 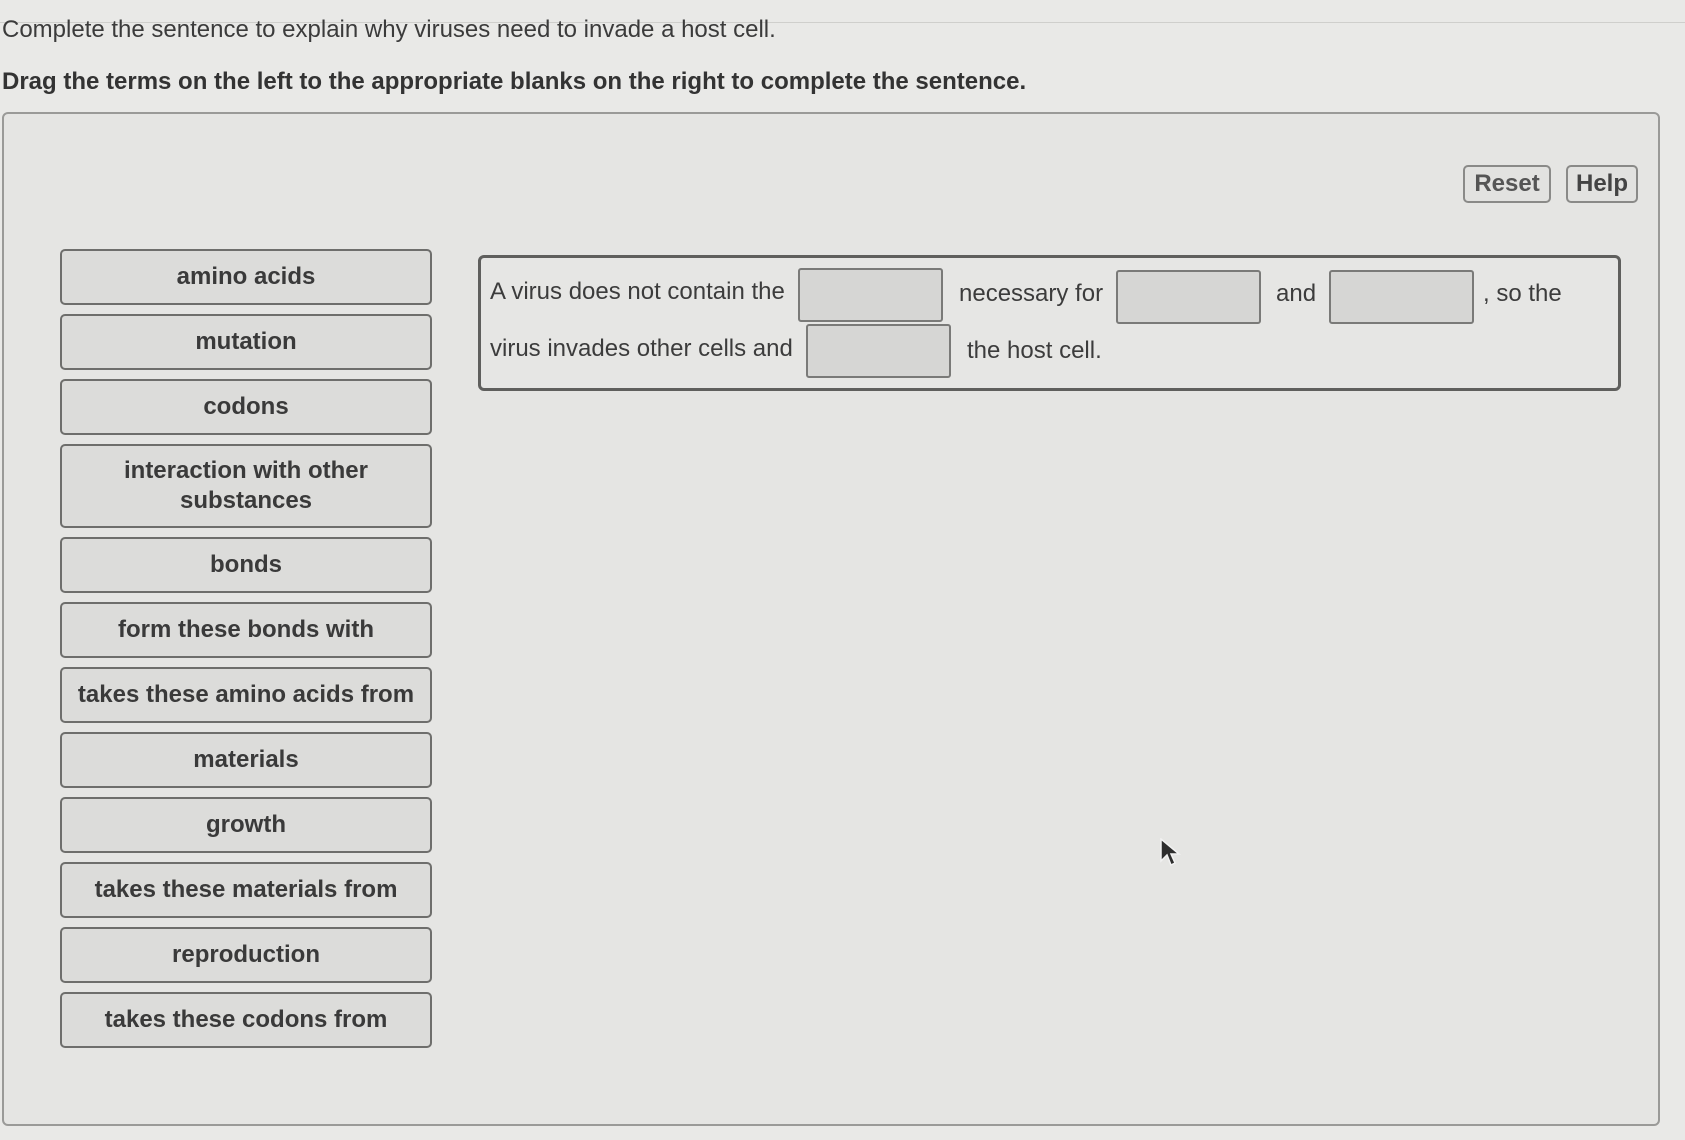 What do you see at coordinates (246, 630) in the screenshot?
I see `term-form-these-bonds-with: form these bonds with` at bounding box center [246, 630].